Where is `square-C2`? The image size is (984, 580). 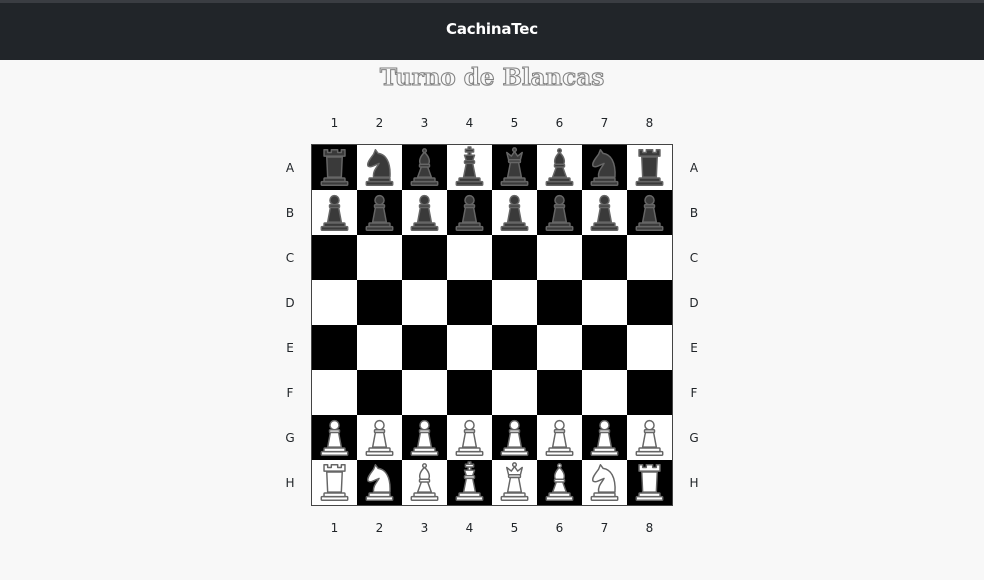
square-C2 is located at coordinates (379, 257).